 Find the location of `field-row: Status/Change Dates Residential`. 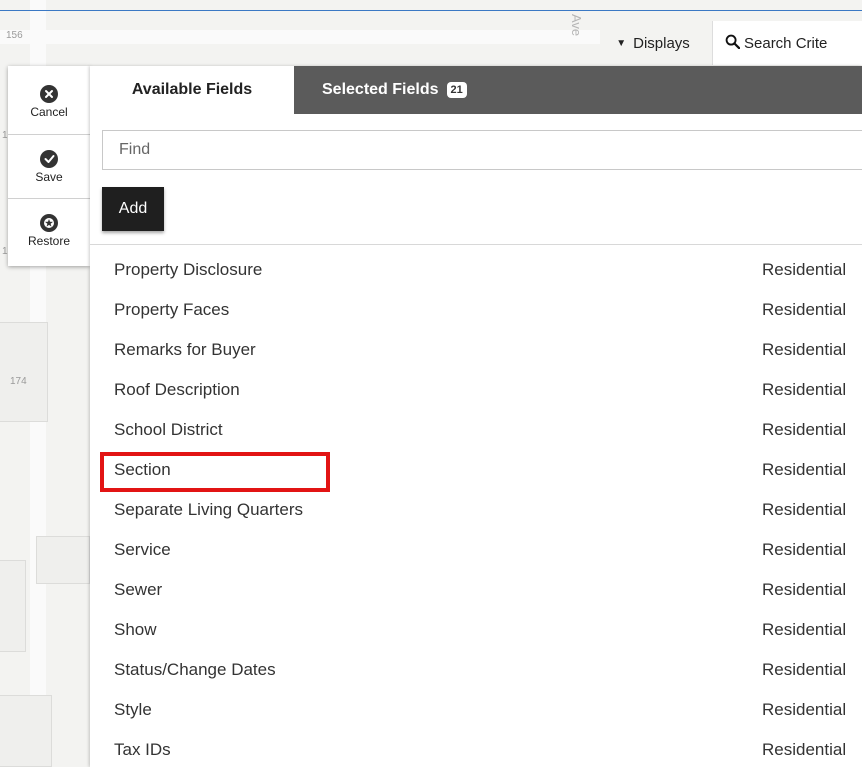

field-row: Status/Change Dates Residential is located at coordinates (476, 670).